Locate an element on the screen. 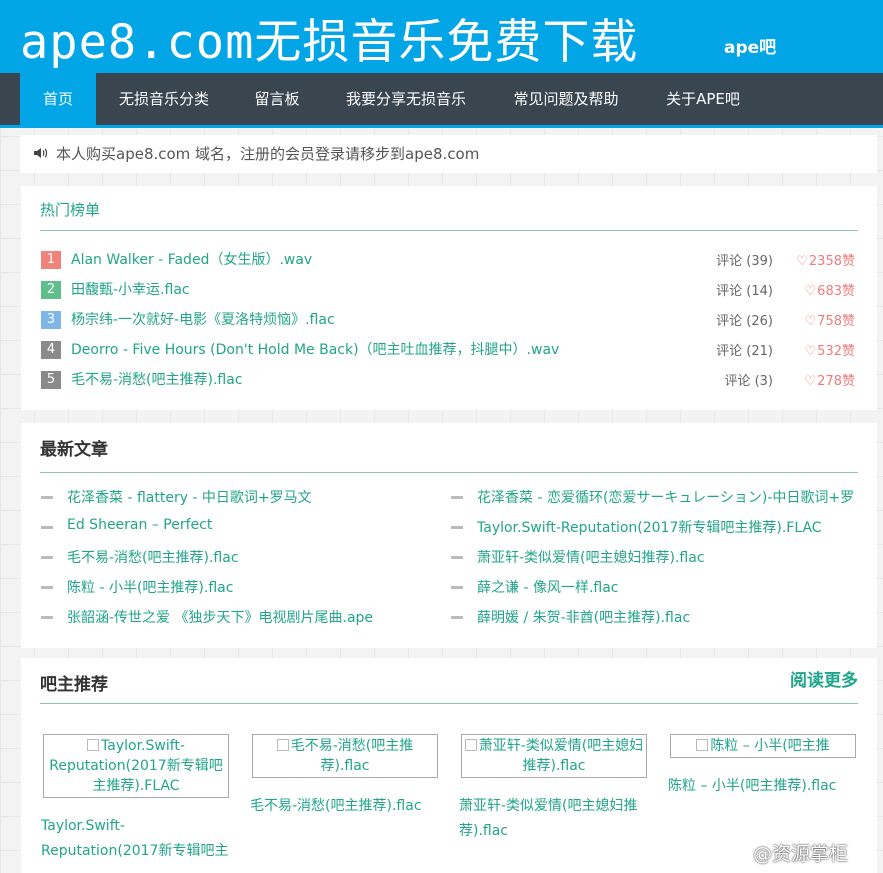 This screenshot has width=883, height=873. article-item: 张韶涵-传世之爱 《独步天下》电视剧片尾曲.ape is located at coordinates (241, 618).